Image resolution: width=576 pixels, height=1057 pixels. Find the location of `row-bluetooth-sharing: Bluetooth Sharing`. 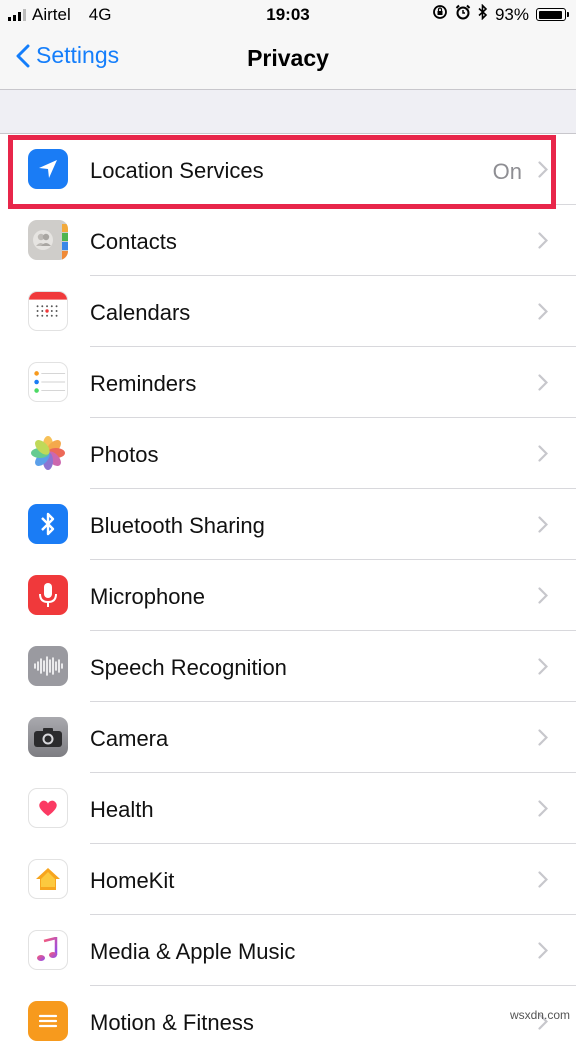

row-bluetooth-sharing: Bluetooth Sharing is located at coordinates (288, 524).